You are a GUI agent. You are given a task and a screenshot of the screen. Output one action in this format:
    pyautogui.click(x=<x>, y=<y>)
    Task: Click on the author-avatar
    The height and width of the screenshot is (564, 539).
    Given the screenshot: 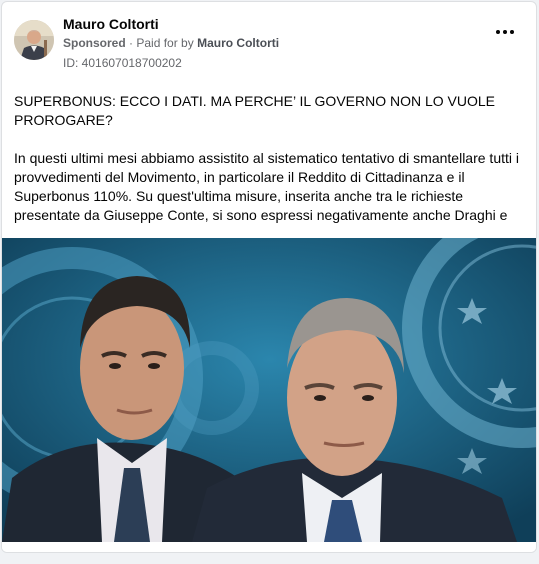 What is the action you would take?
    pyautogui.click(x=34, y=40)
    